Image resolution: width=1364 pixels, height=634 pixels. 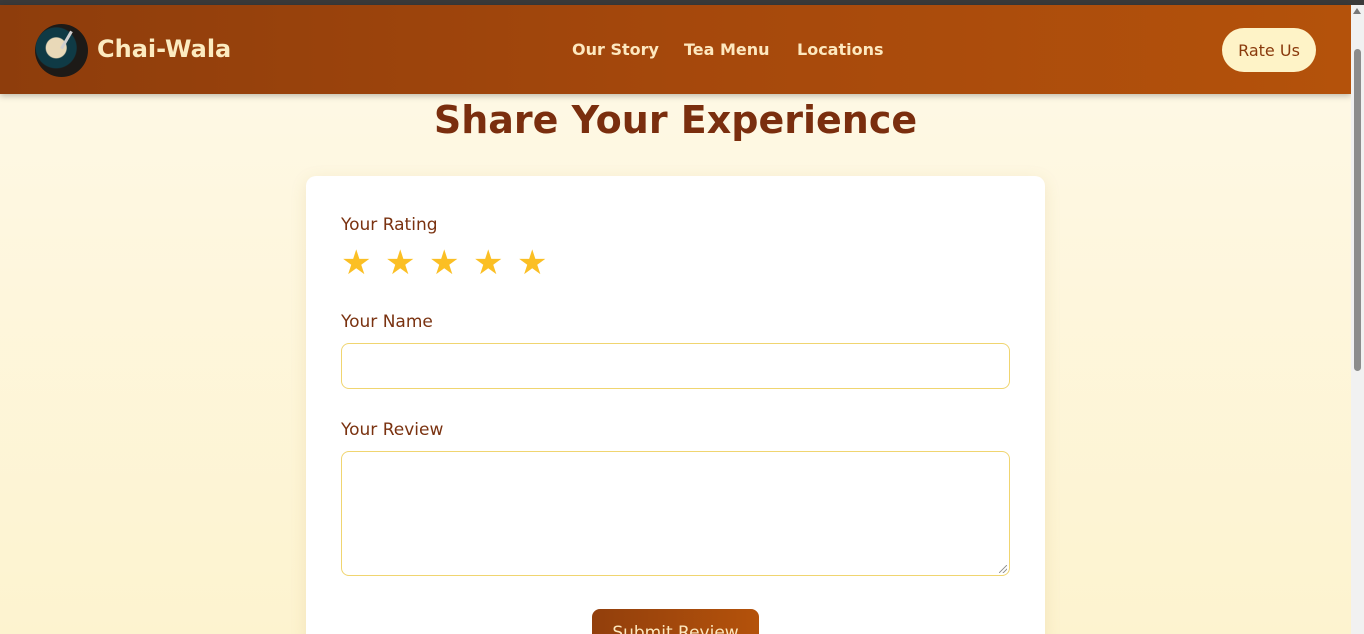 I want to click on chai-cup-logo, so click(x=61, y=50).